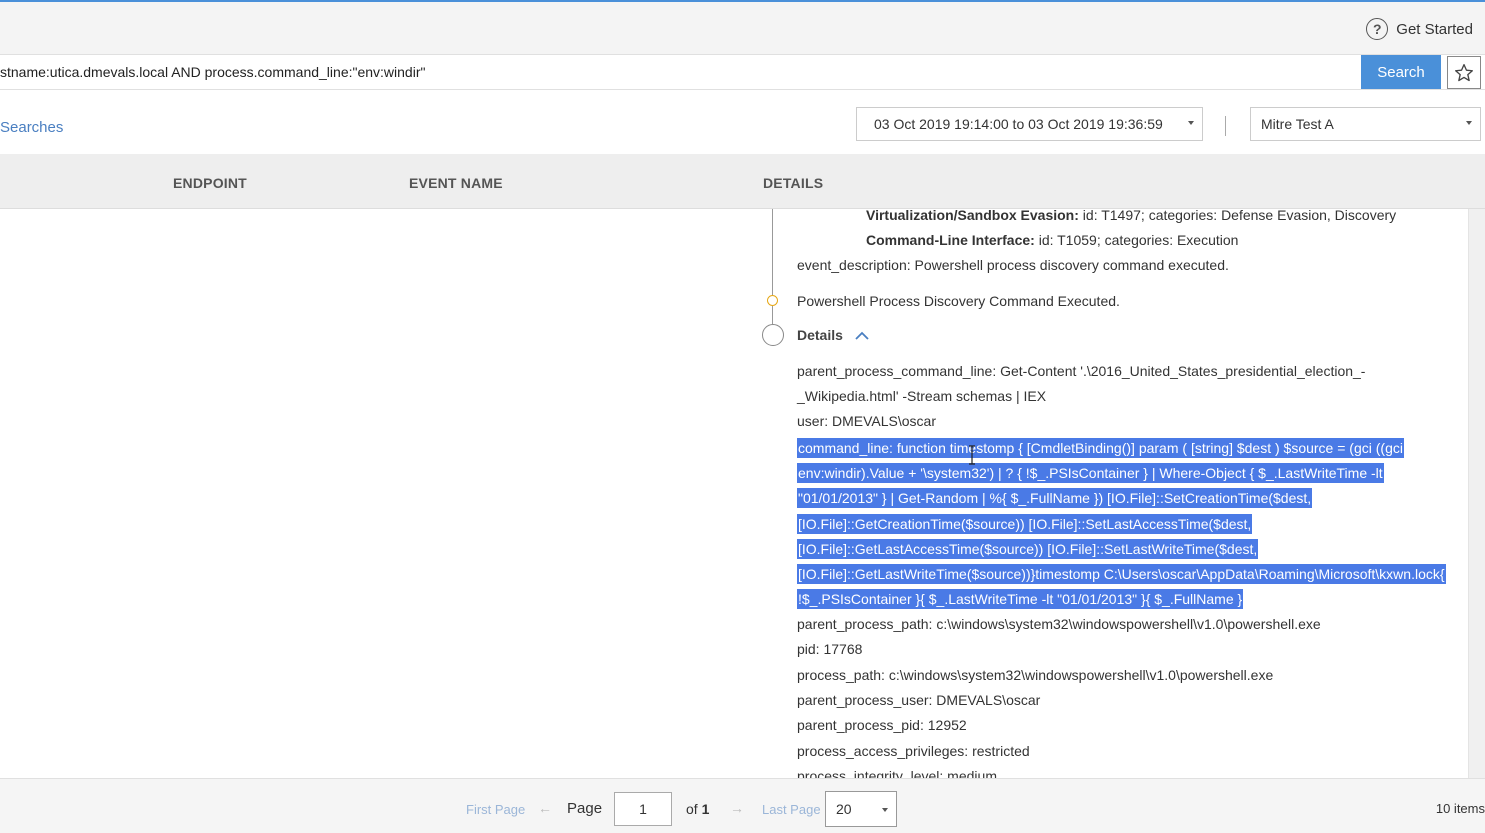  Describe the element at coordinates (1401, 72) in the screenshot. I see `search-button: Search` at that location.